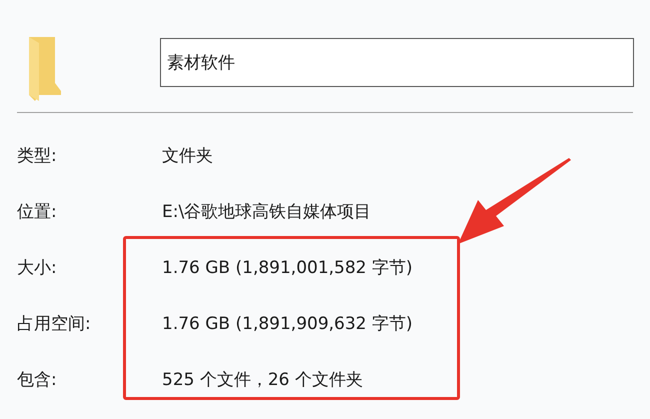 This screenshot has width=650, height=419. Describe the element at coordinates (267, 212) in the screenshot. I see `property-value: E:\谷歌地球高铁自媒体项目` at that location.